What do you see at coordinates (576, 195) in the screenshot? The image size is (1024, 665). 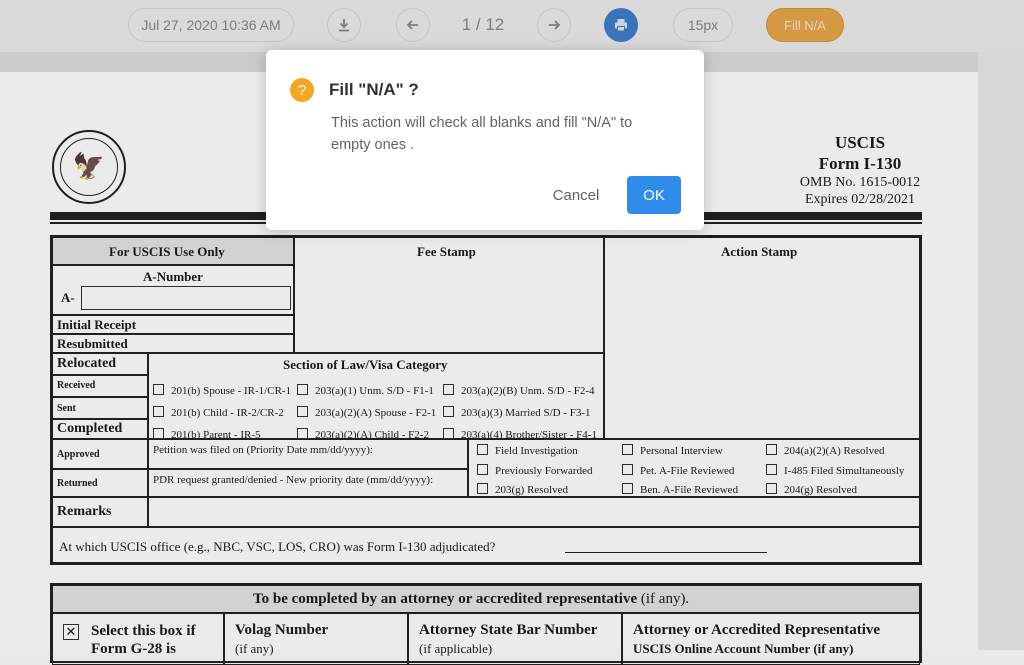 I see `cancel-button: Cancel` at bounding box center [576, 195].